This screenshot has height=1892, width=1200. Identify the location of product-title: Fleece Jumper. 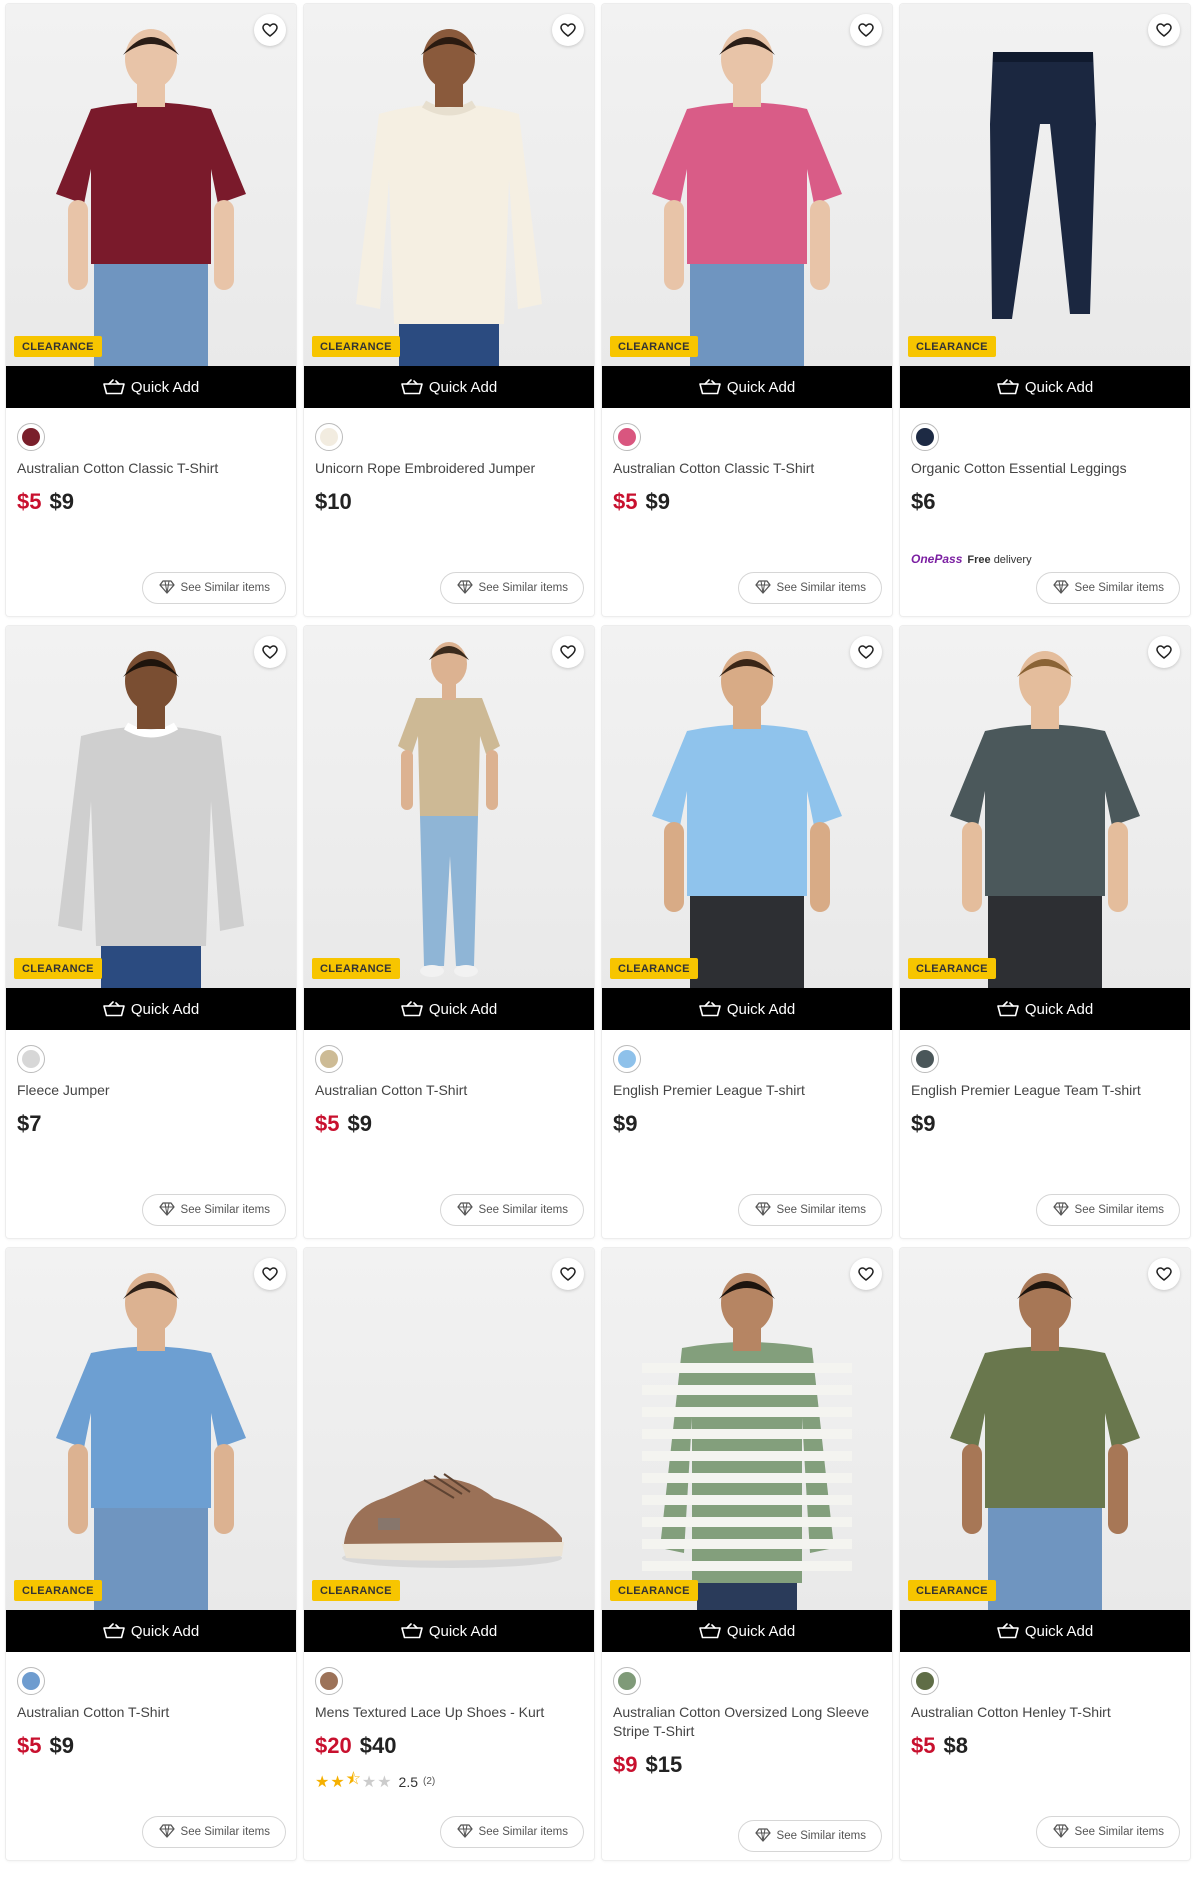
(152, 1090).